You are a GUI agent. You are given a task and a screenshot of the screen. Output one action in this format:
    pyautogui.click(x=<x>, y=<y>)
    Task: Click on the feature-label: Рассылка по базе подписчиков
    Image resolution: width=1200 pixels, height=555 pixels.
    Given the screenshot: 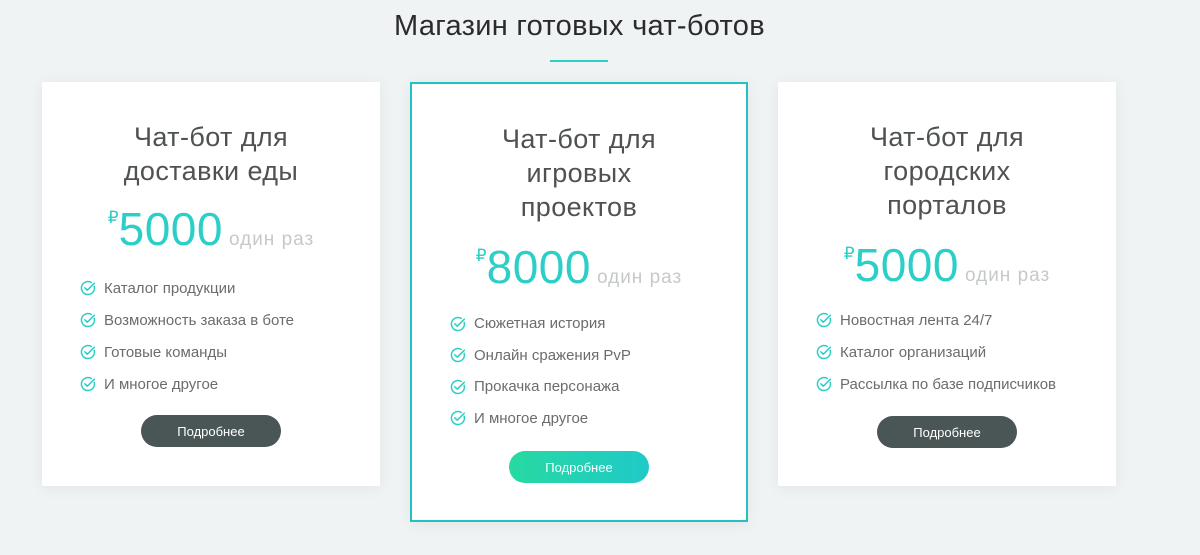 What is the action you would take?
    pyautogui.click(x=948, y=384)
    